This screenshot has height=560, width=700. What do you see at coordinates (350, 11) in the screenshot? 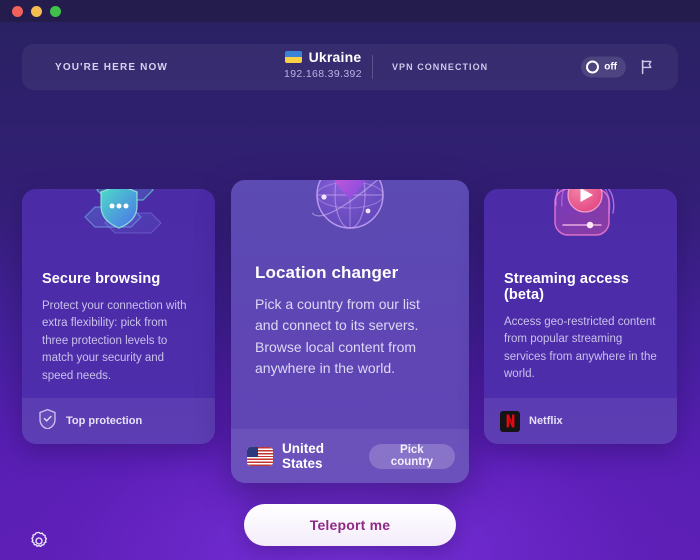
I see `window-titlebar` at bounding box center [350, 11].